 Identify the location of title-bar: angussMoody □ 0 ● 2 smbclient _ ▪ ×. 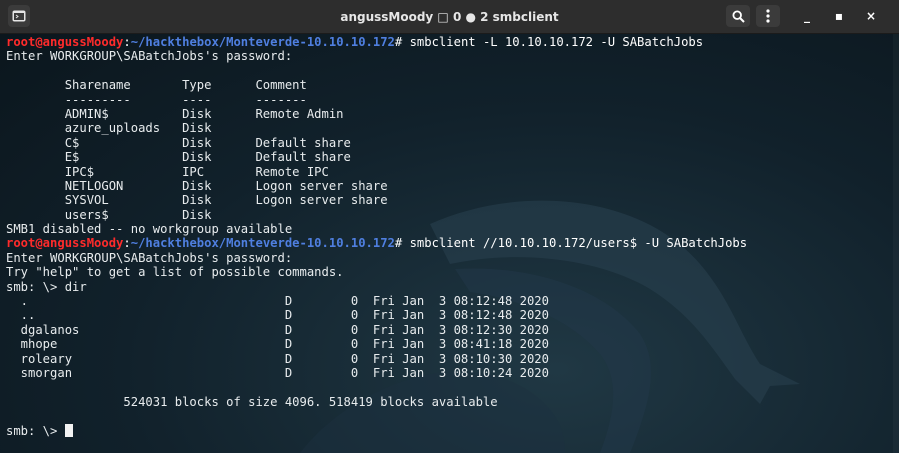
(449, 17).